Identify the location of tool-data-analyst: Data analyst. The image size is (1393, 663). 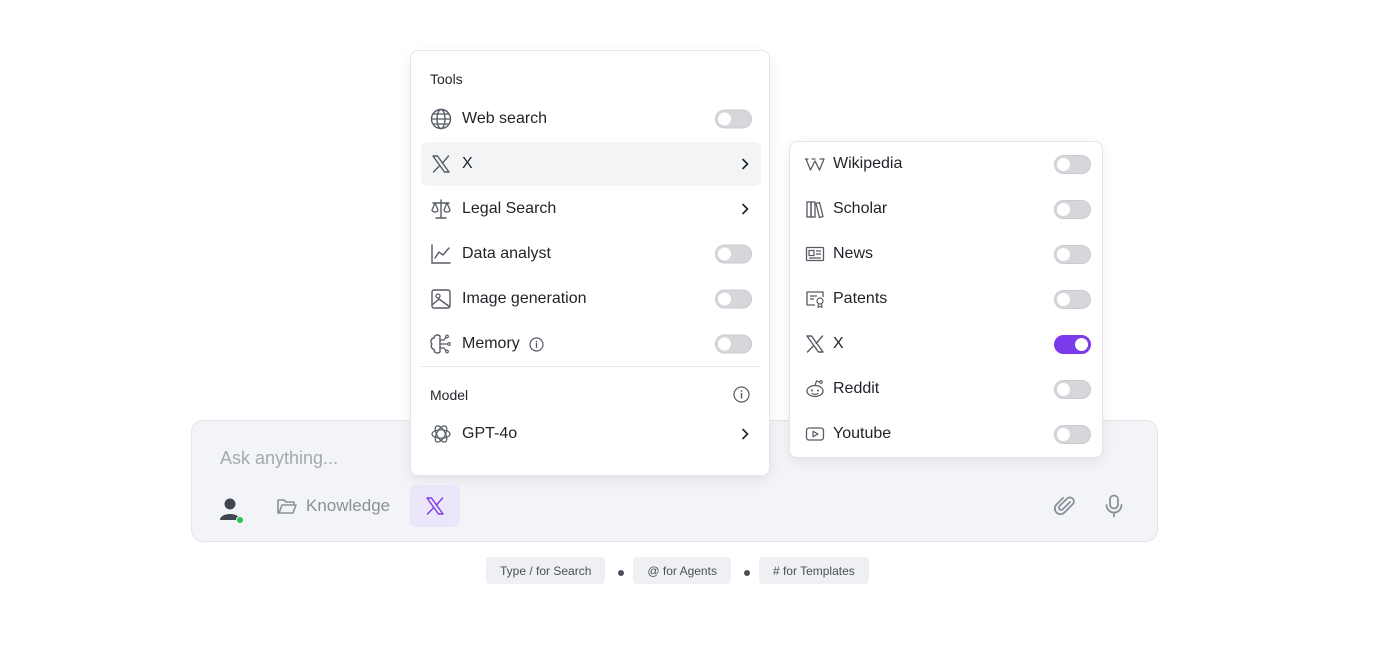
(591, 254).